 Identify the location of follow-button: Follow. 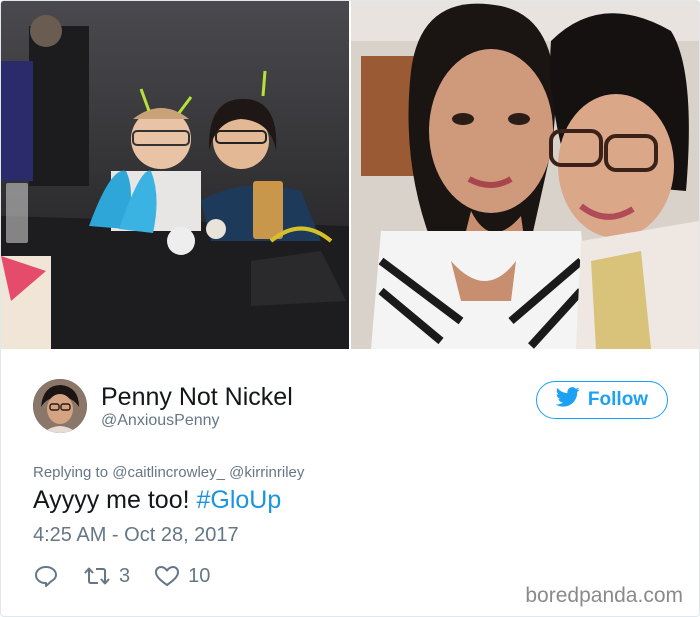
(602, 400).